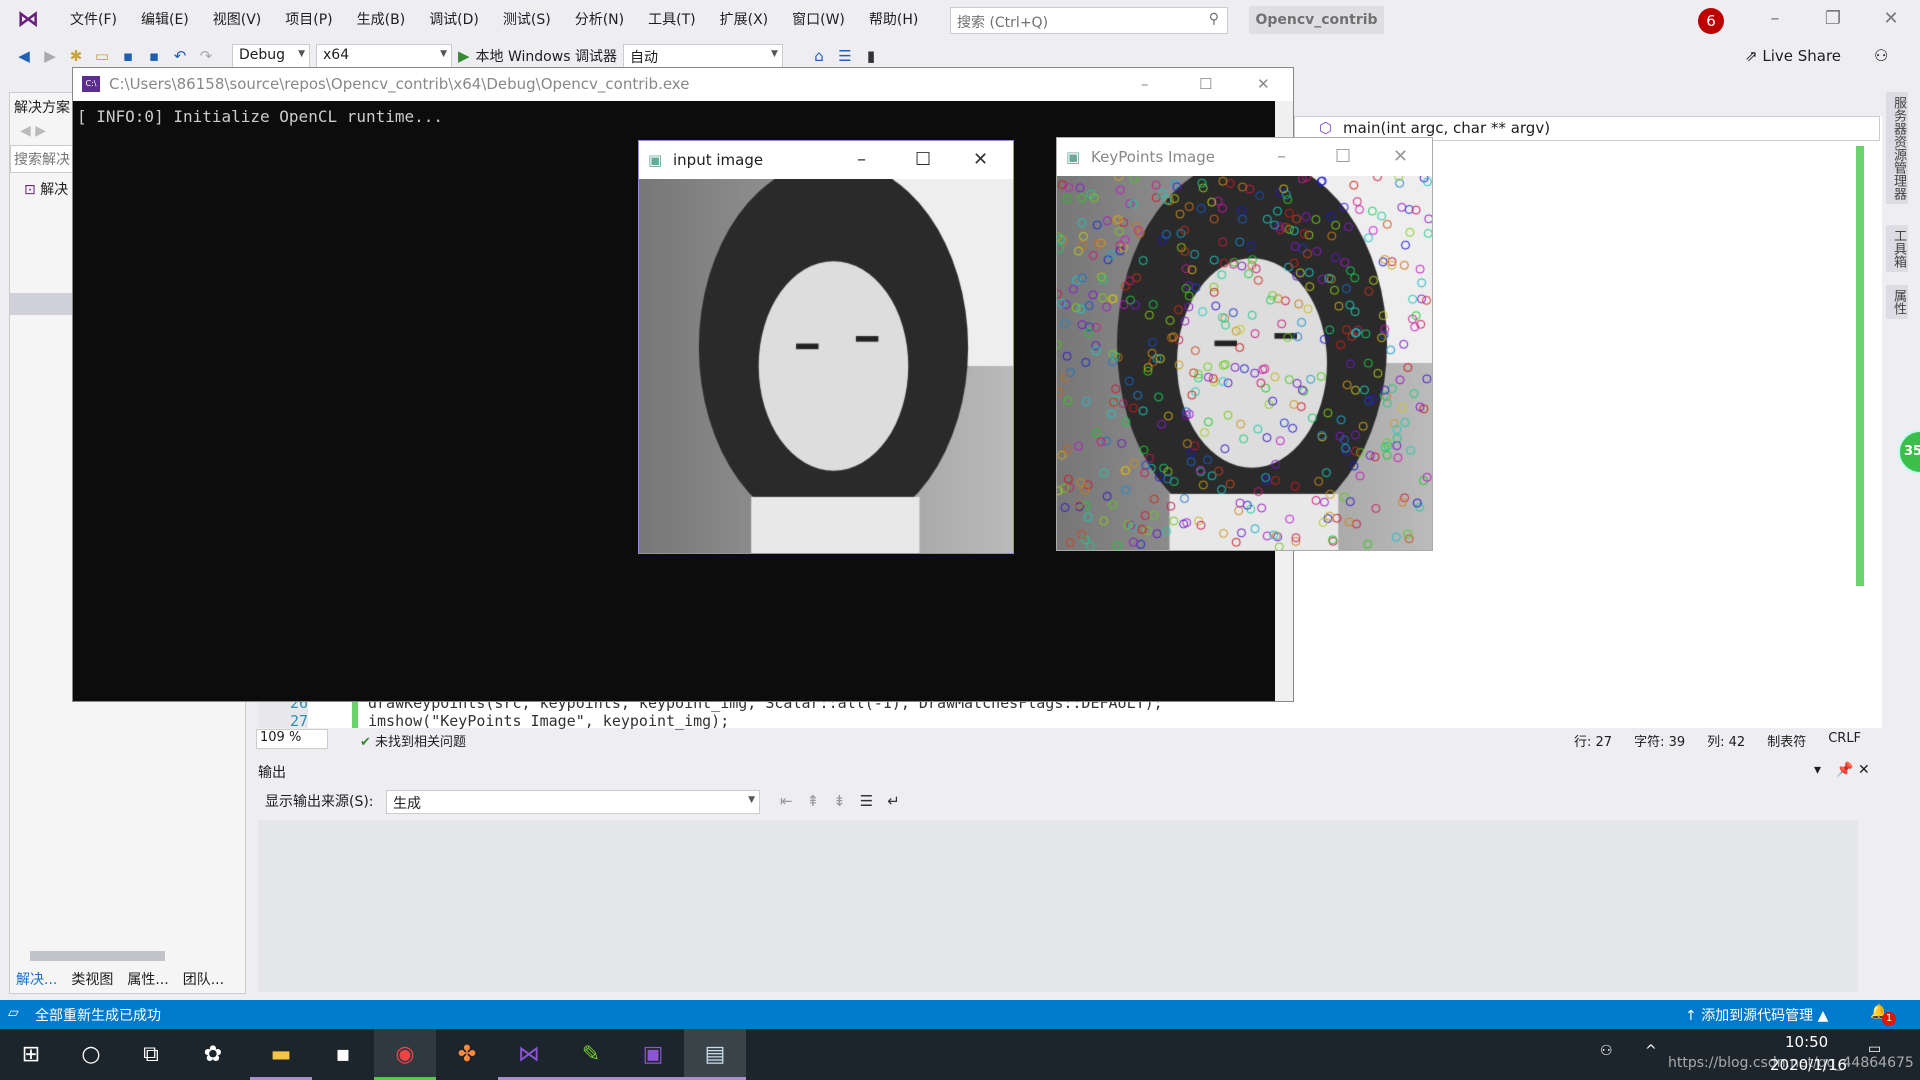  I want to click on right-side-tab: 服务器资源管理器, so click(1897, 148).